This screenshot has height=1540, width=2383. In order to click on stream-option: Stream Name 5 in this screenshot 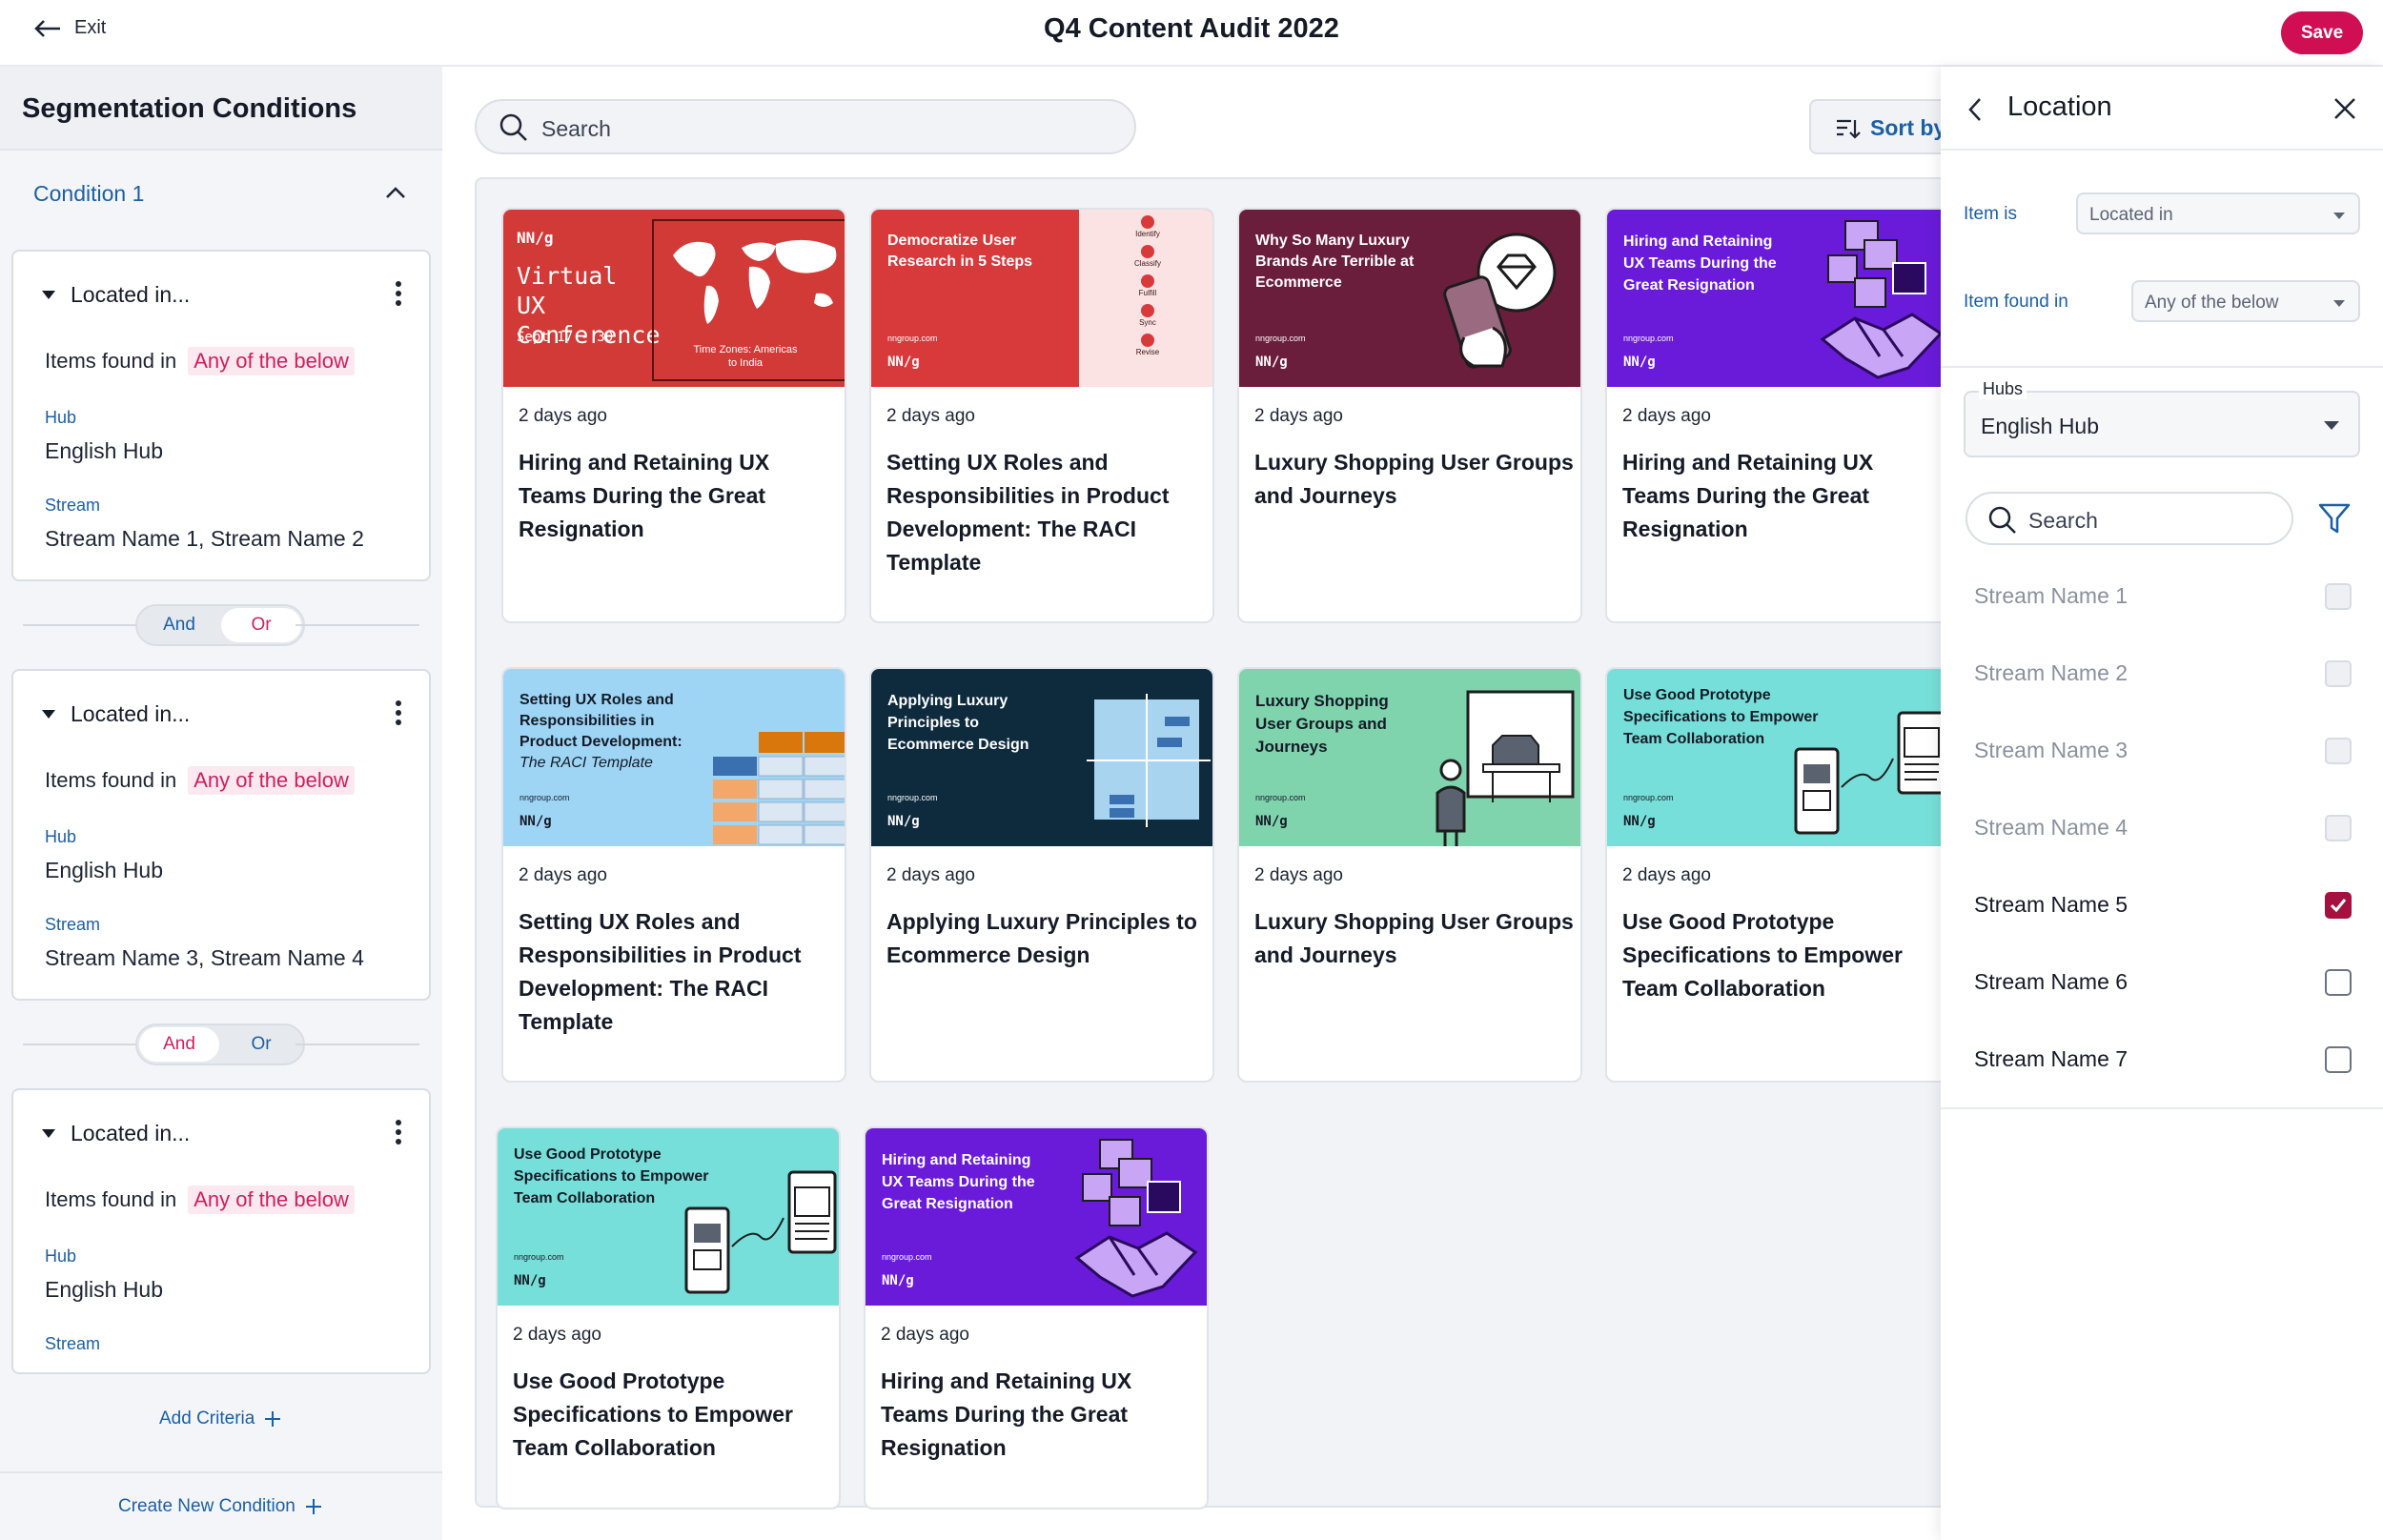, I will do `click(2162, 905)`.